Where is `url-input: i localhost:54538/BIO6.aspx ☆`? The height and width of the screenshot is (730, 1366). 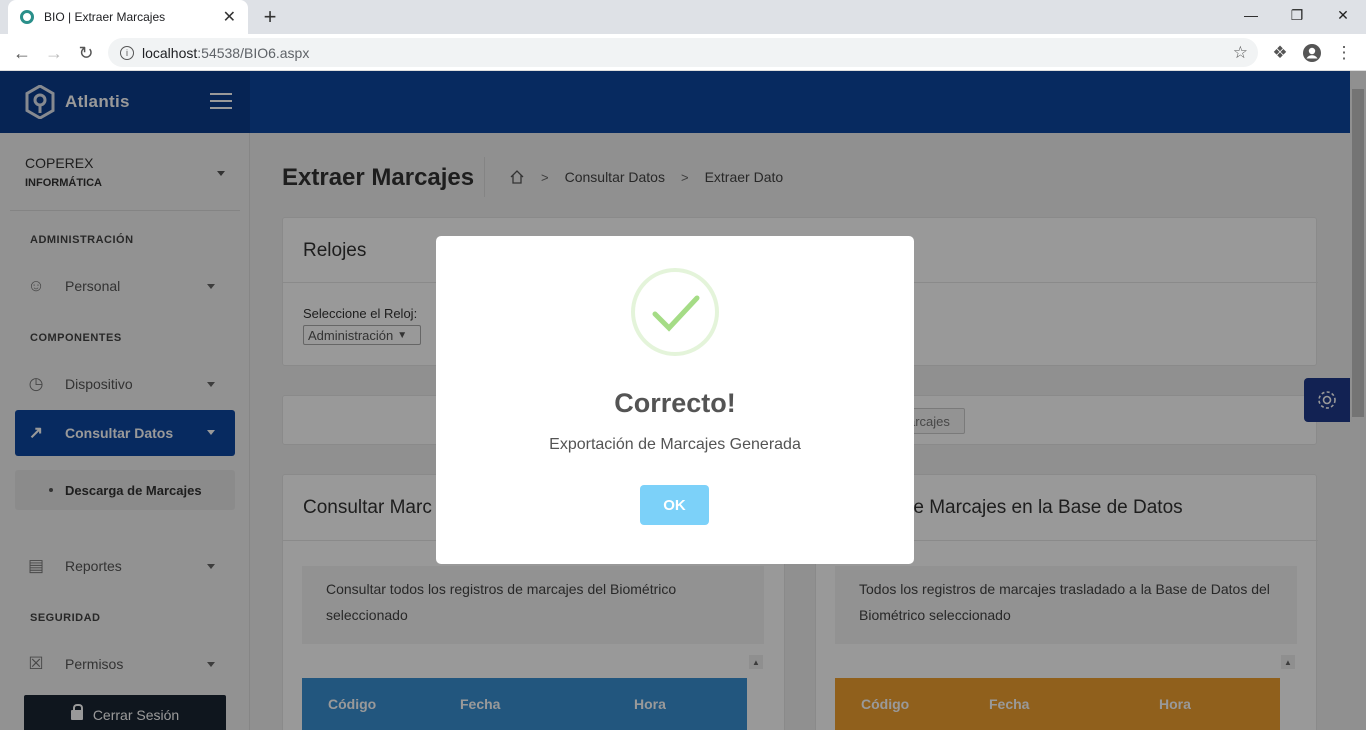 url-input: i localhost:54538/BIO6.aspx ☆ is located at coordinates (683, 52).